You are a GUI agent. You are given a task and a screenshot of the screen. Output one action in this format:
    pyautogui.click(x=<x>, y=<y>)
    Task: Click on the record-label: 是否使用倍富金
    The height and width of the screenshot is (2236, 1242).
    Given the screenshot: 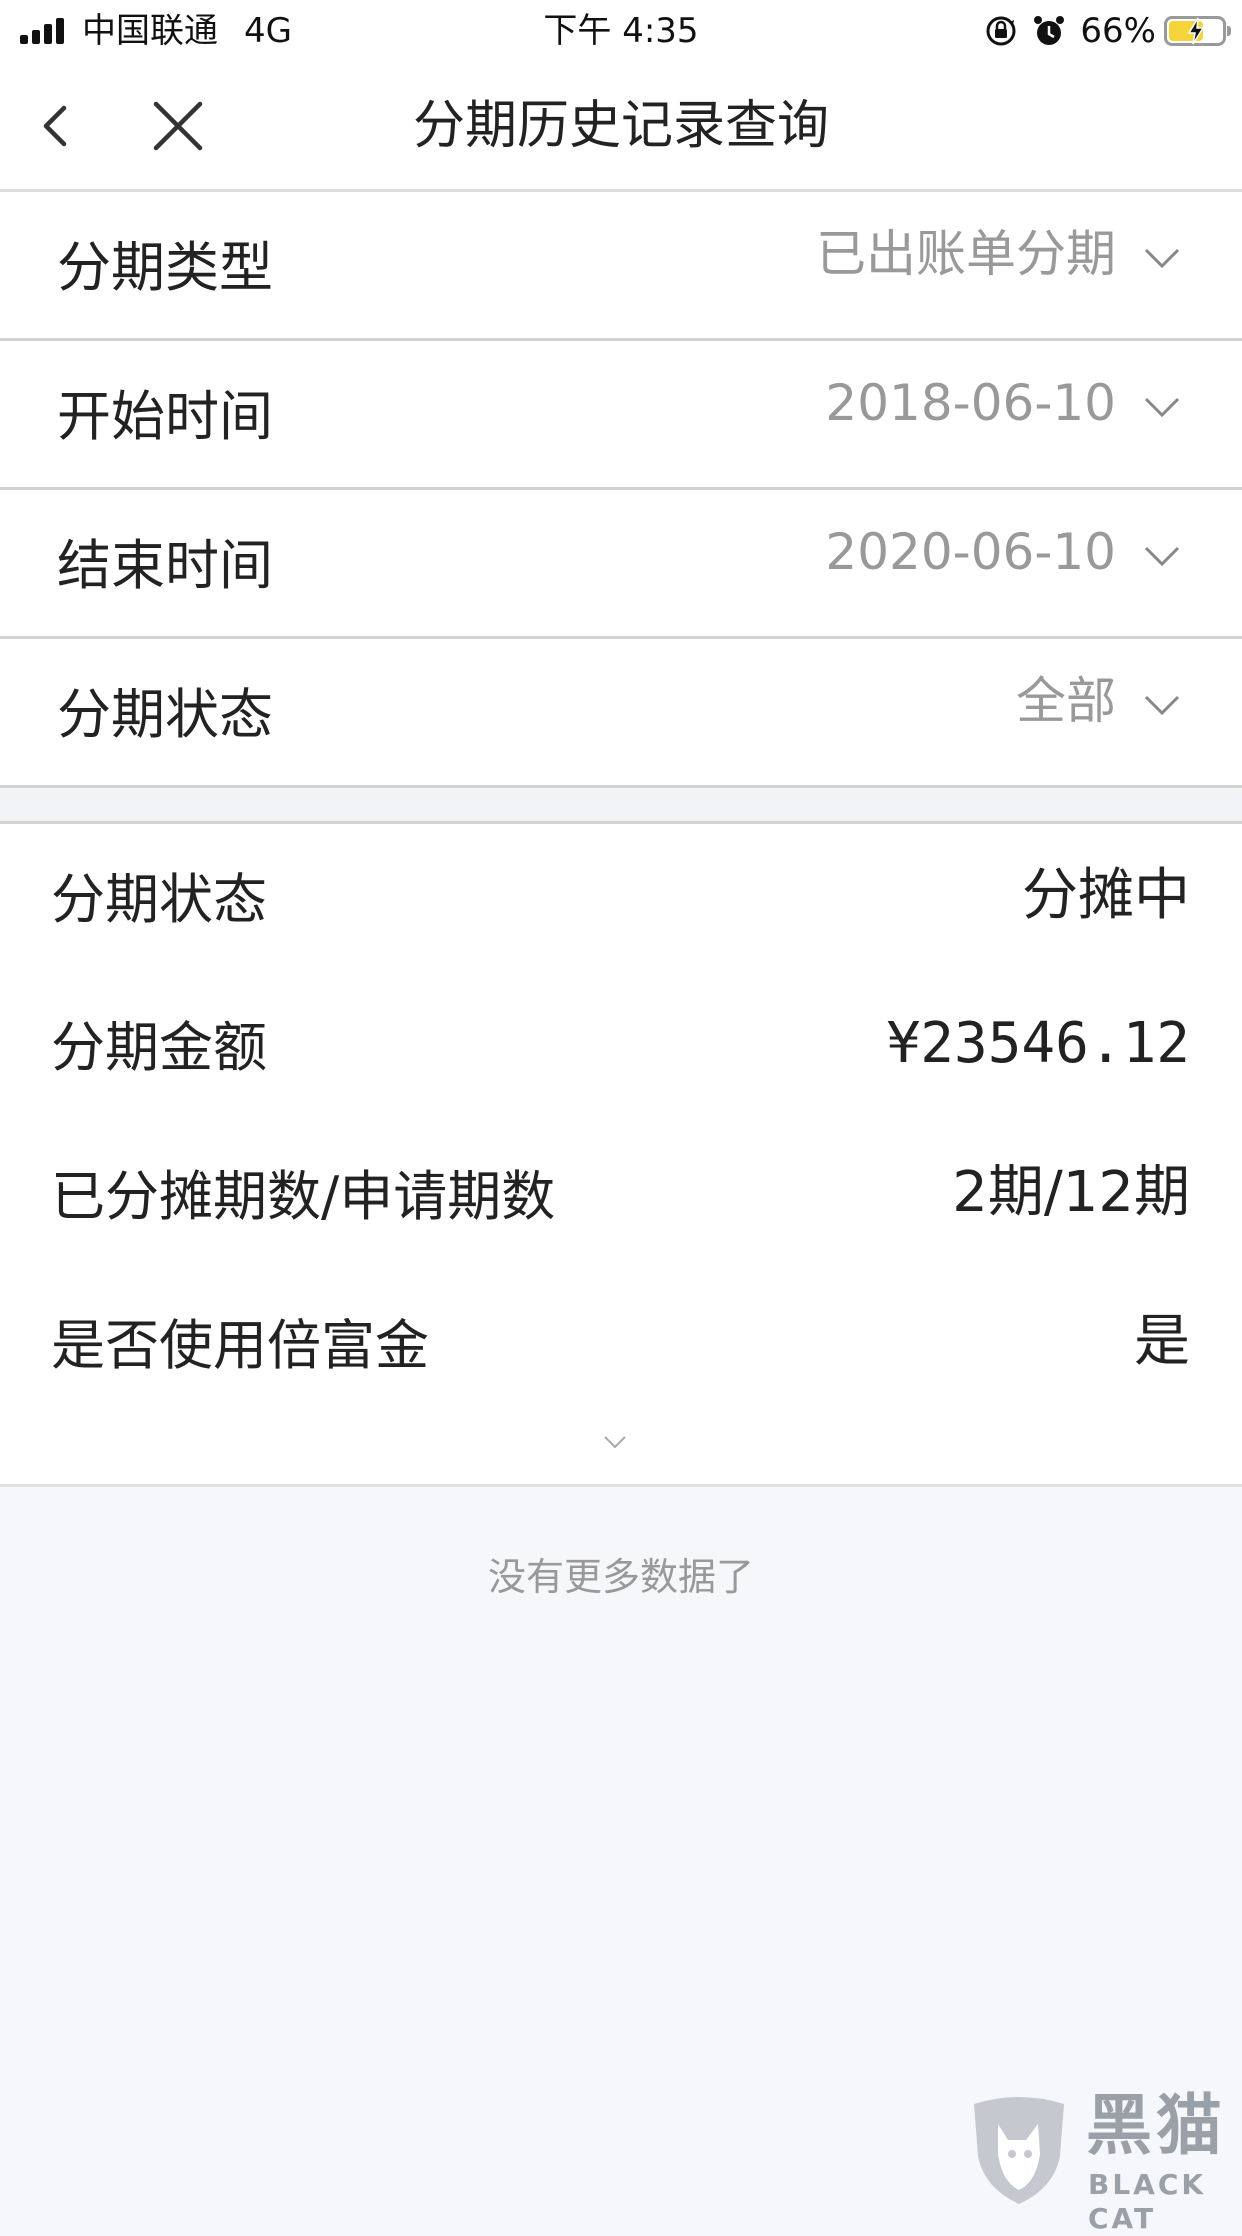 What is the action you would take?
    pyautogui.click(x=240, y=1345)
    